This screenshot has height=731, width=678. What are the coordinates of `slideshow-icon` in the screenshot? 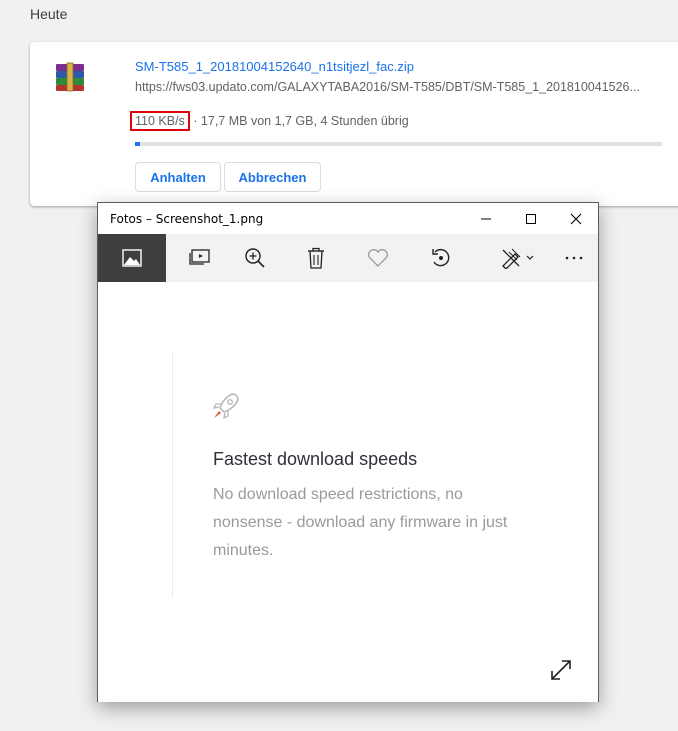 It's located at (199, 257).